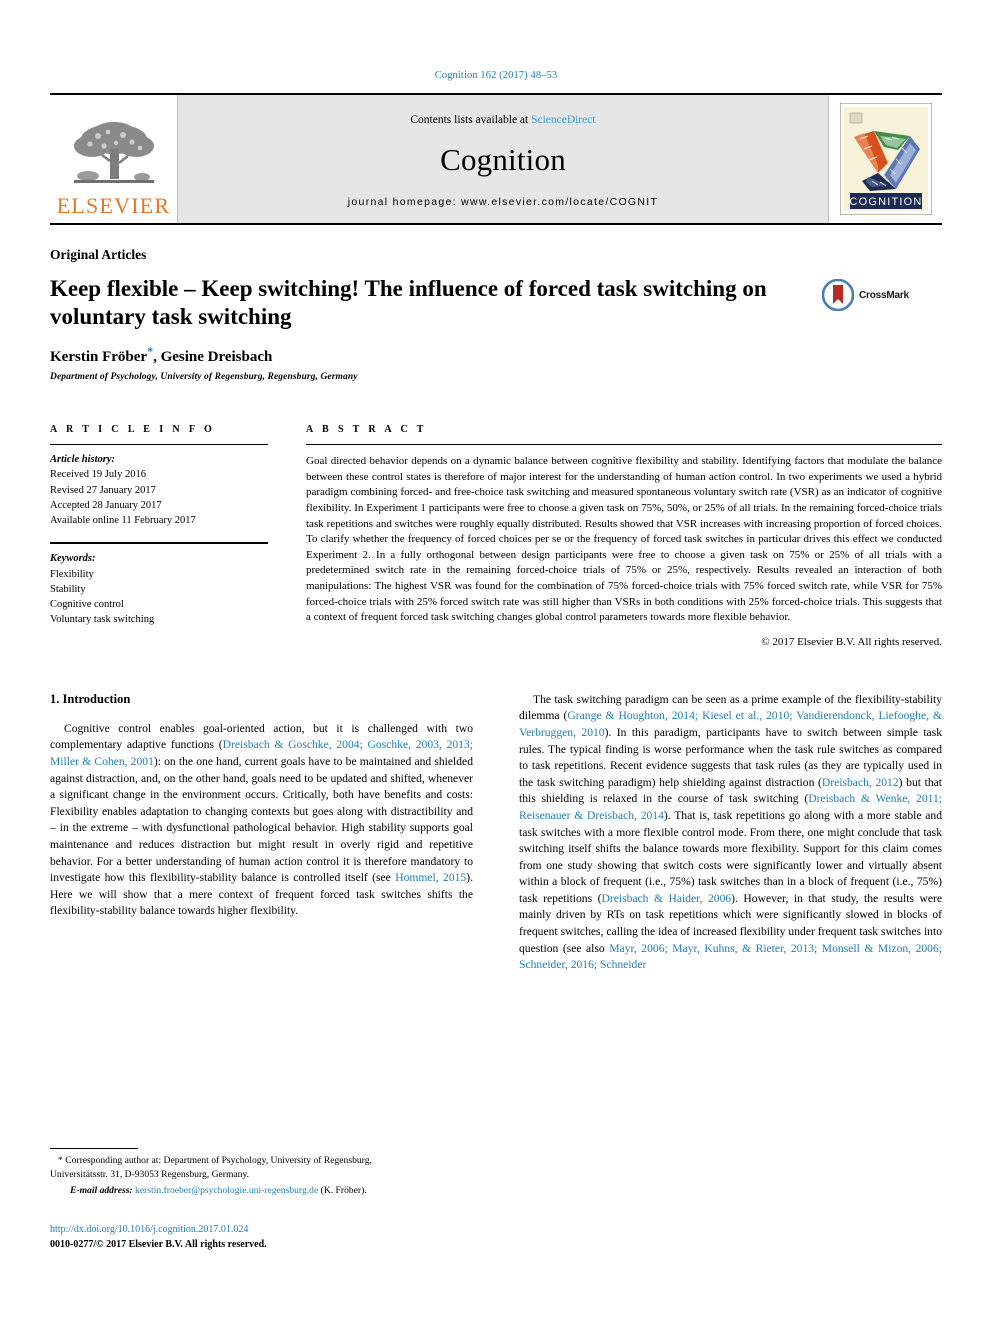  Describe the element at coordinates (87, 604) in the screenshot. I see `keyword-item: Cognitive control` at that location.